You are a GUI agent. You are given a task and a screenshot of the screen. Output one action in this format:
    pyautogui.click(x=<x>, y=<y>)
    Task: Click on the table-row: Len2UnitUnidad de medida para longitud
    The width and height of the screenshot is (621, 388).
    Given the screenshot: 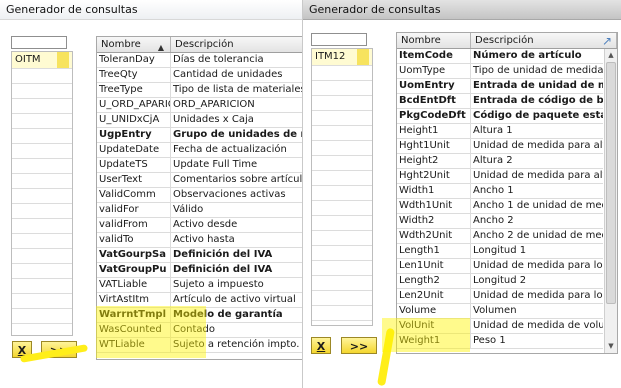 What is the action you would take?
    pyautogui.click(x=500, y=296)
    